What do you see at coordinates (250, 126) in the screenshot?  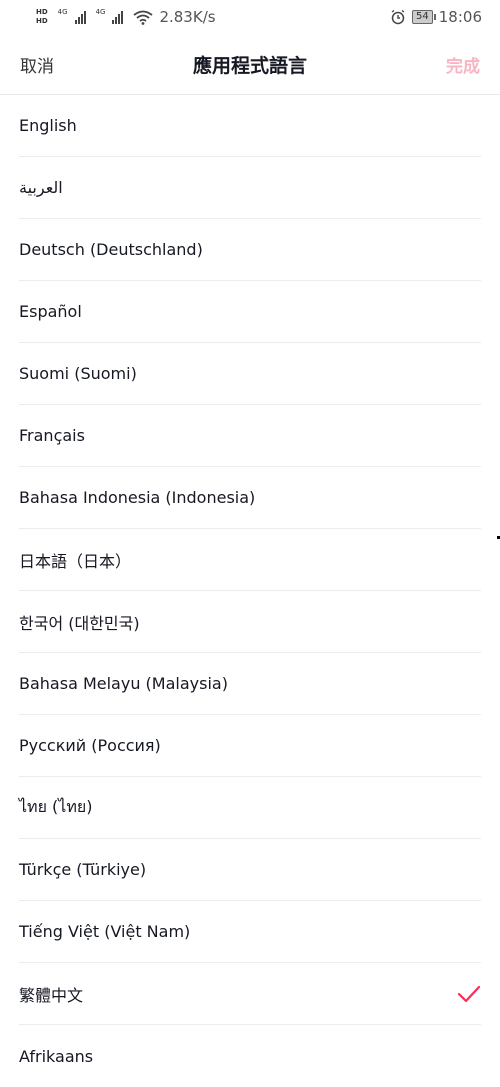 I see `language-option-english: English` at bounding box center [250, 126].